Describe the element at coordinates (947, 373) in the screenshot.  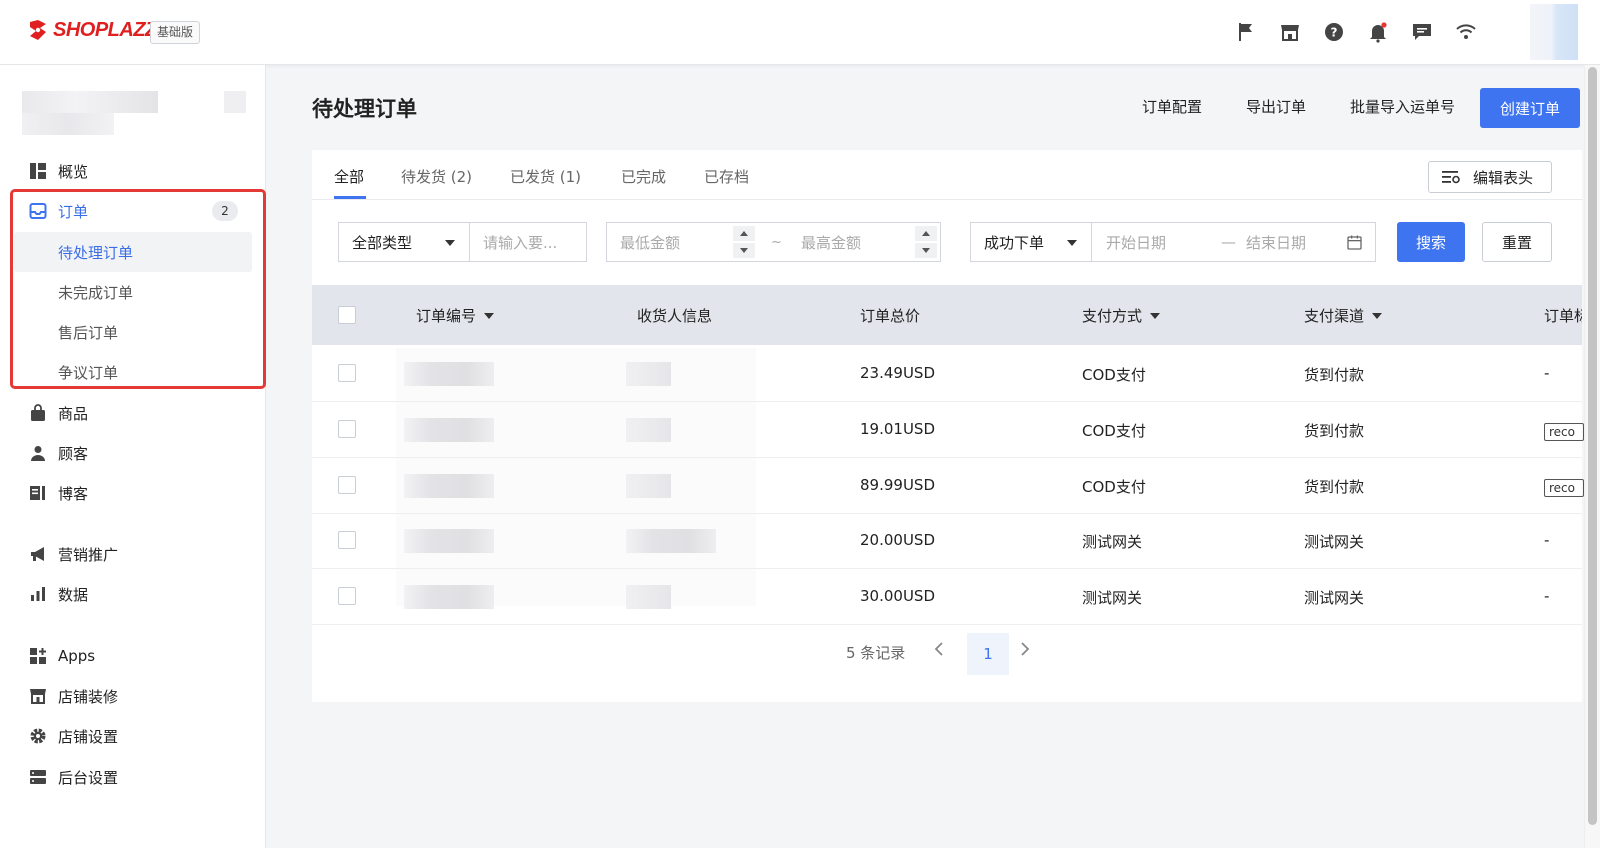
I see `table-row: 23.49USD COD支付 货到付款 -` at that location.